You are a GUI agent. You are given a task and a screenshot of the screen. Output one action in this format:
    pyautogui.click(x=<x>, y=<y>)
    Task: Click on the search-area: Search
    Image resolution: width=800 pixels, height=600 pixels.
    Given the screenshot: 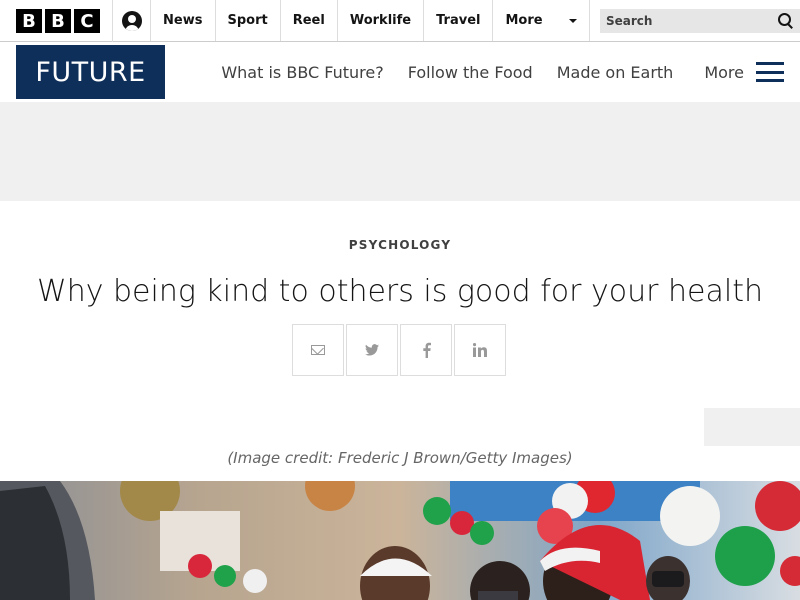 What is the action you would take?
    pyautogui.click(x=695, y=20)
    